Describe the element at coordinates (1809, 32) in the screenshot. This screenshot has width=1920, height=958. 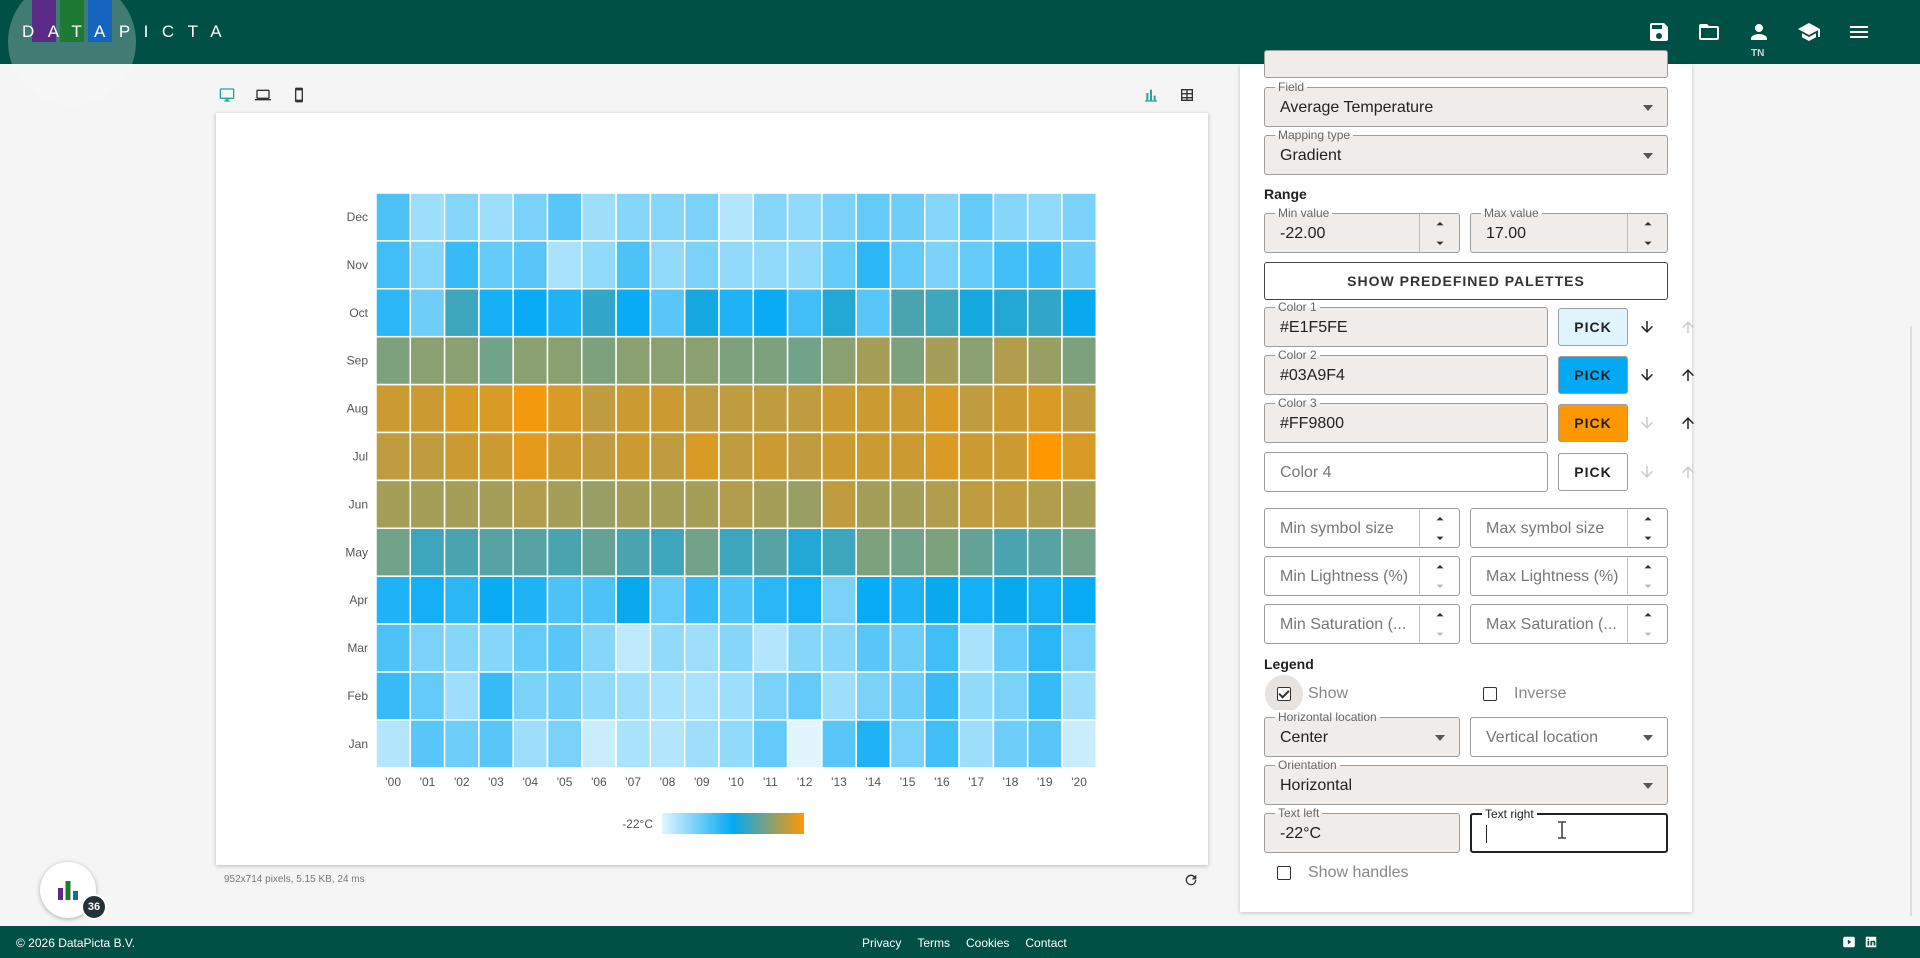
I see `school-icon` at that location.